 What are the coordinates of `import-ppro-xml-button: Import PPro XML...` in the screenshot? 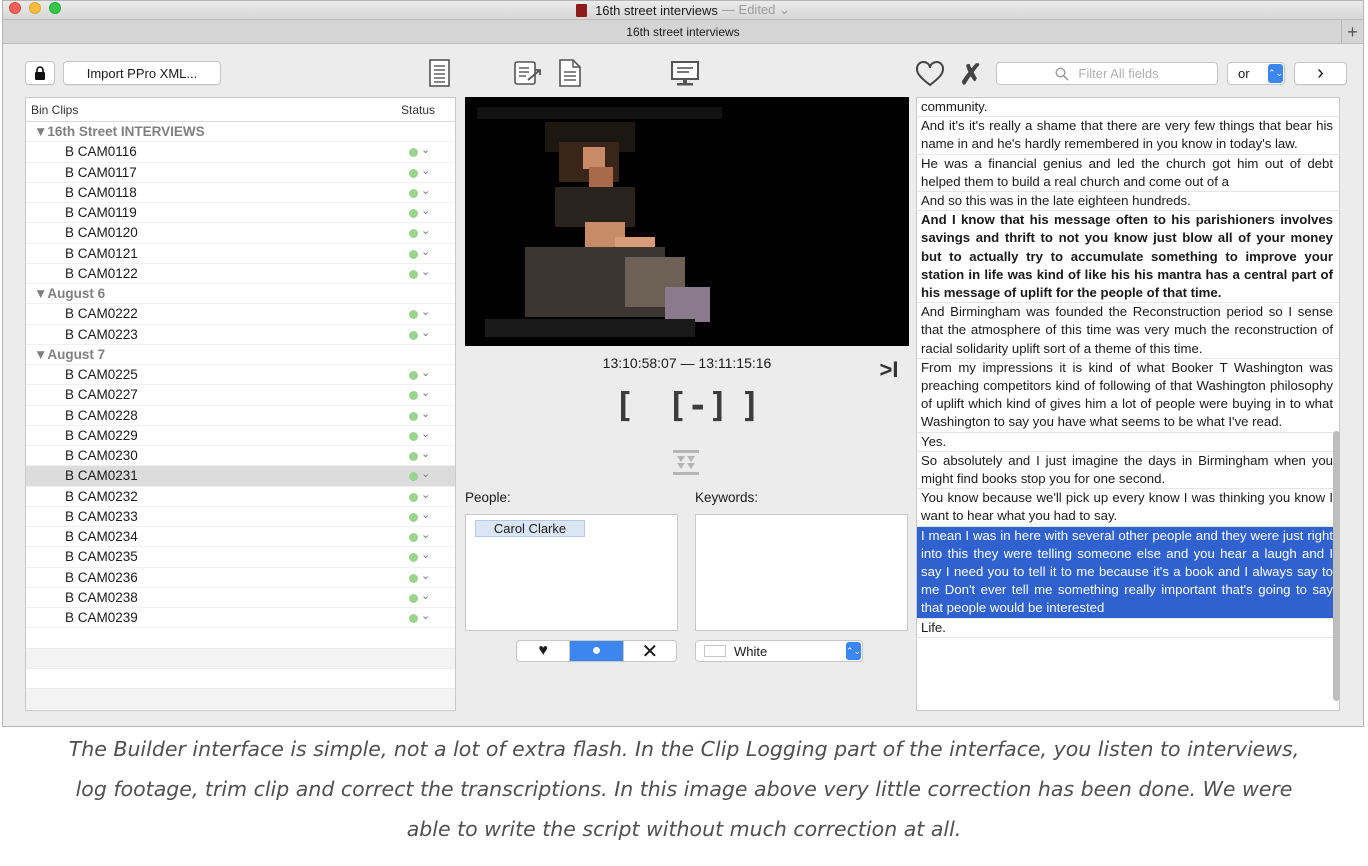 It's located at (142, 73).